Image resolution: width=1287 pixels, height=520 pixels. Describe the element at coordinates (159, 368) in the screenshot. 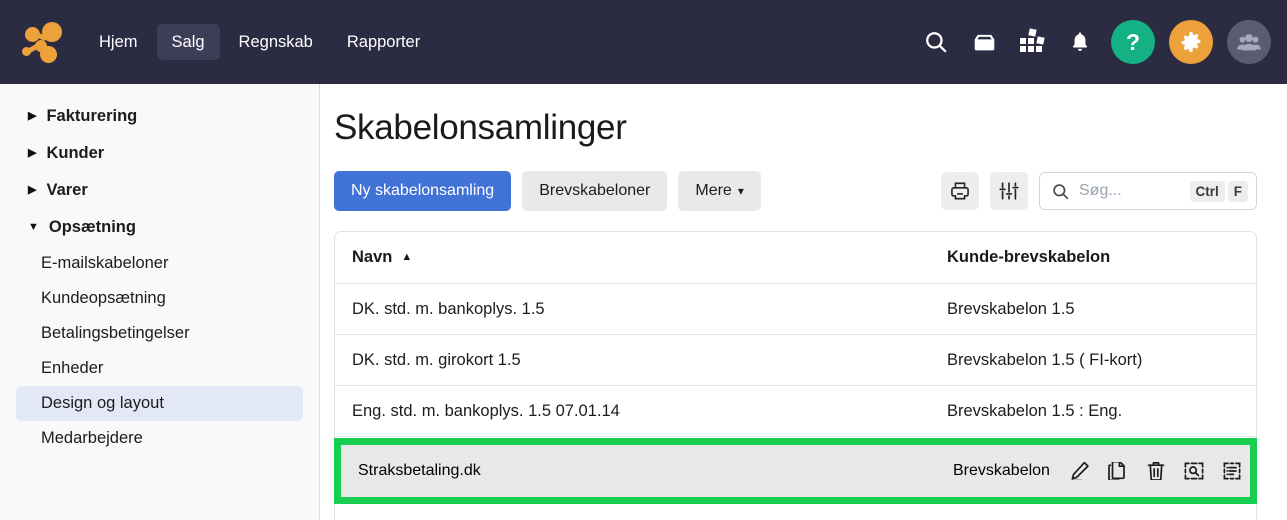

I see `sidebar-item-enheder: Enheder` at that location.